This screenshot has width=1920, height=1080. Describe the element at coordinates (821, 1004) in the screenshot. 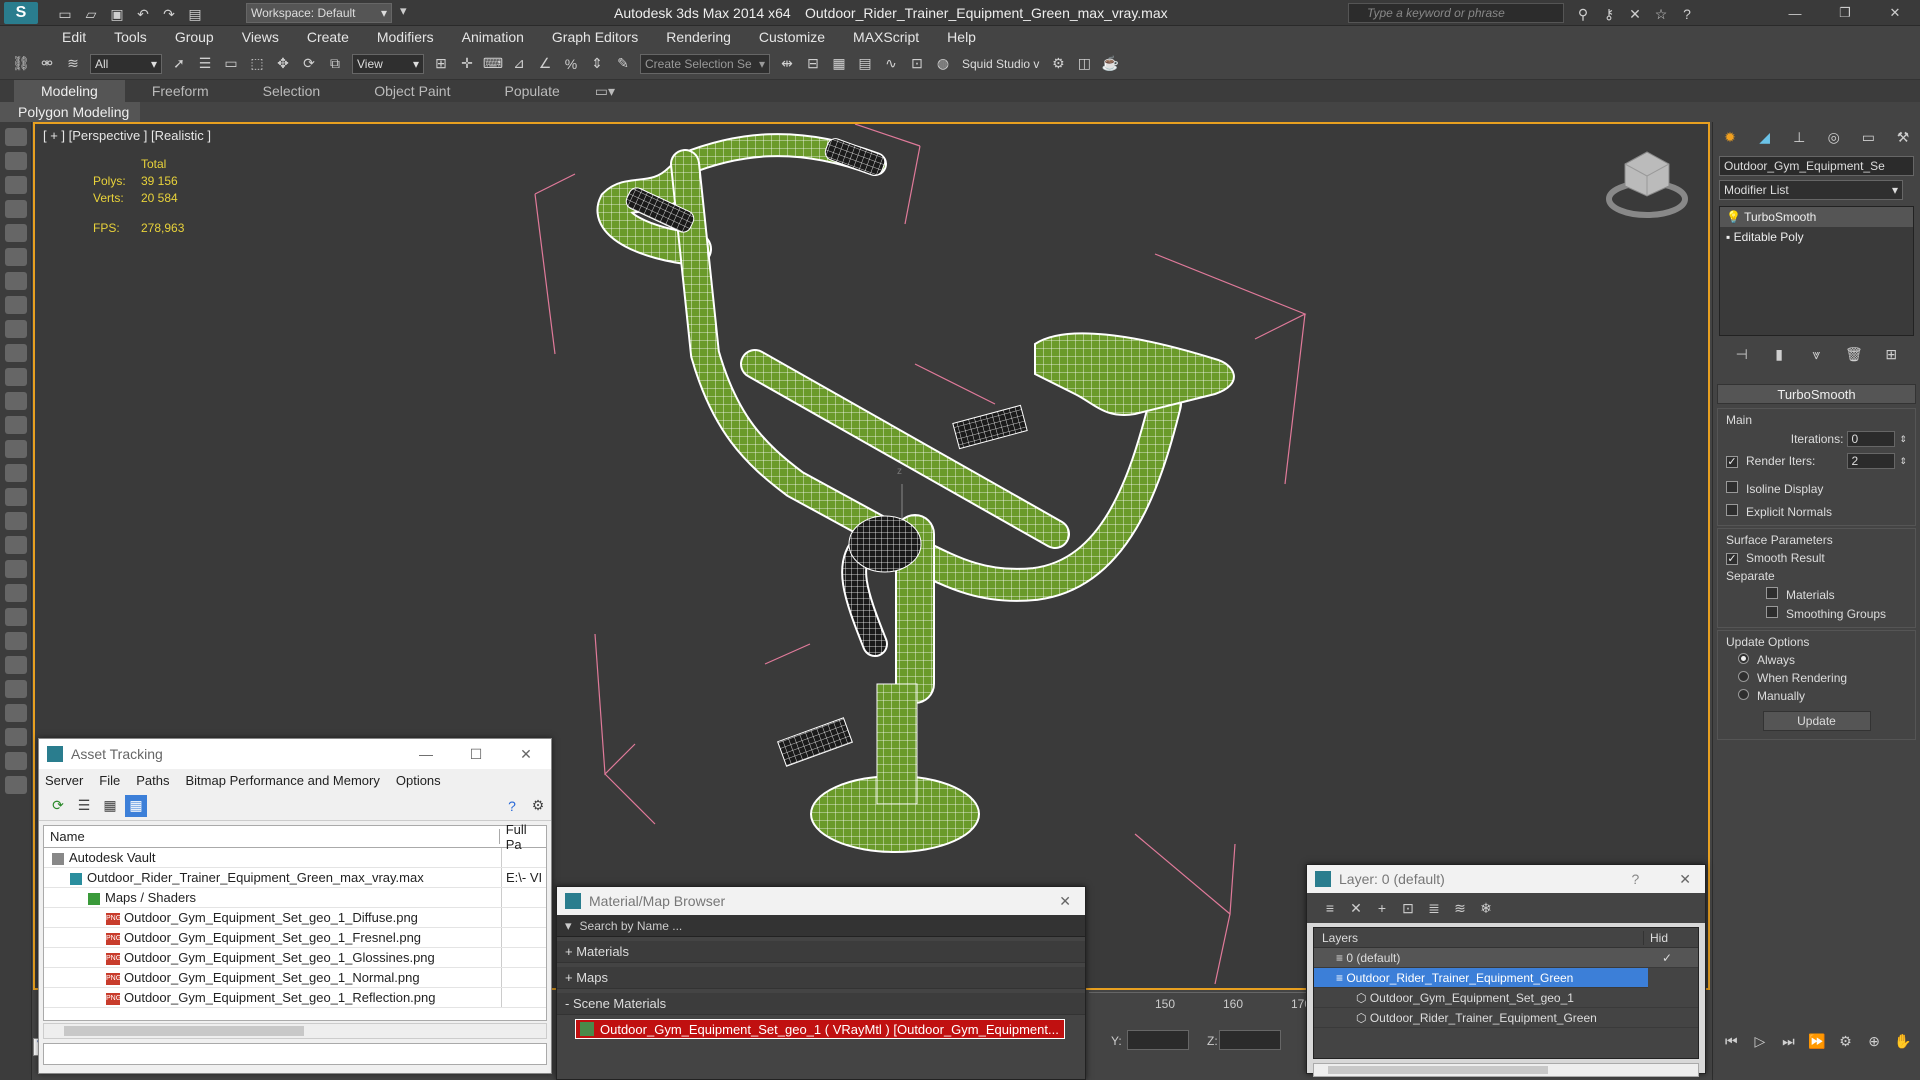

I see `section-scene-materials: - Scene Materials` at that location.